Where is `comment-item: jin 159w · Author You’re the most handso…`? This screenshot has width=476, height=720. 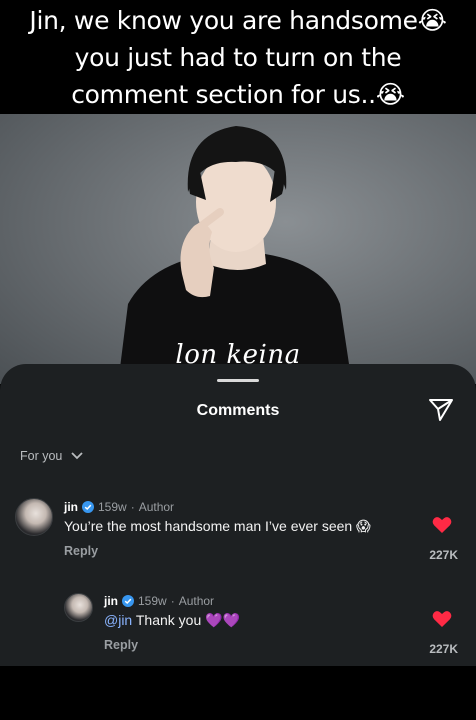
comment-item: jin 159w · Author You’re the most handso… is located at coordinates (238, 529).